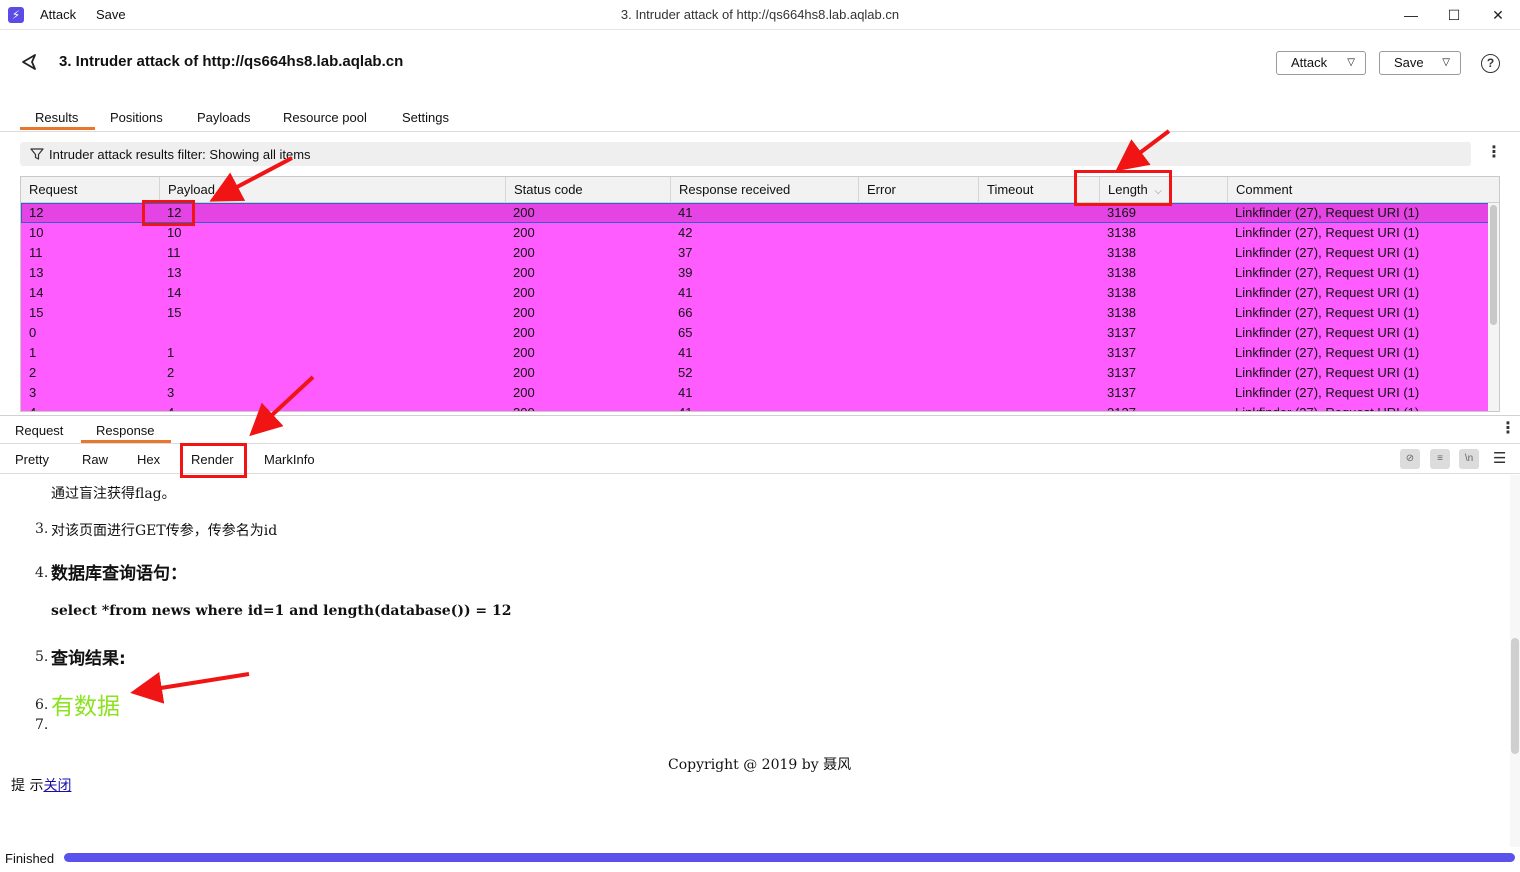 The height and width of the screenshot is (872, 1520). I want to click on cell-payload: 4, so click(166, 407).